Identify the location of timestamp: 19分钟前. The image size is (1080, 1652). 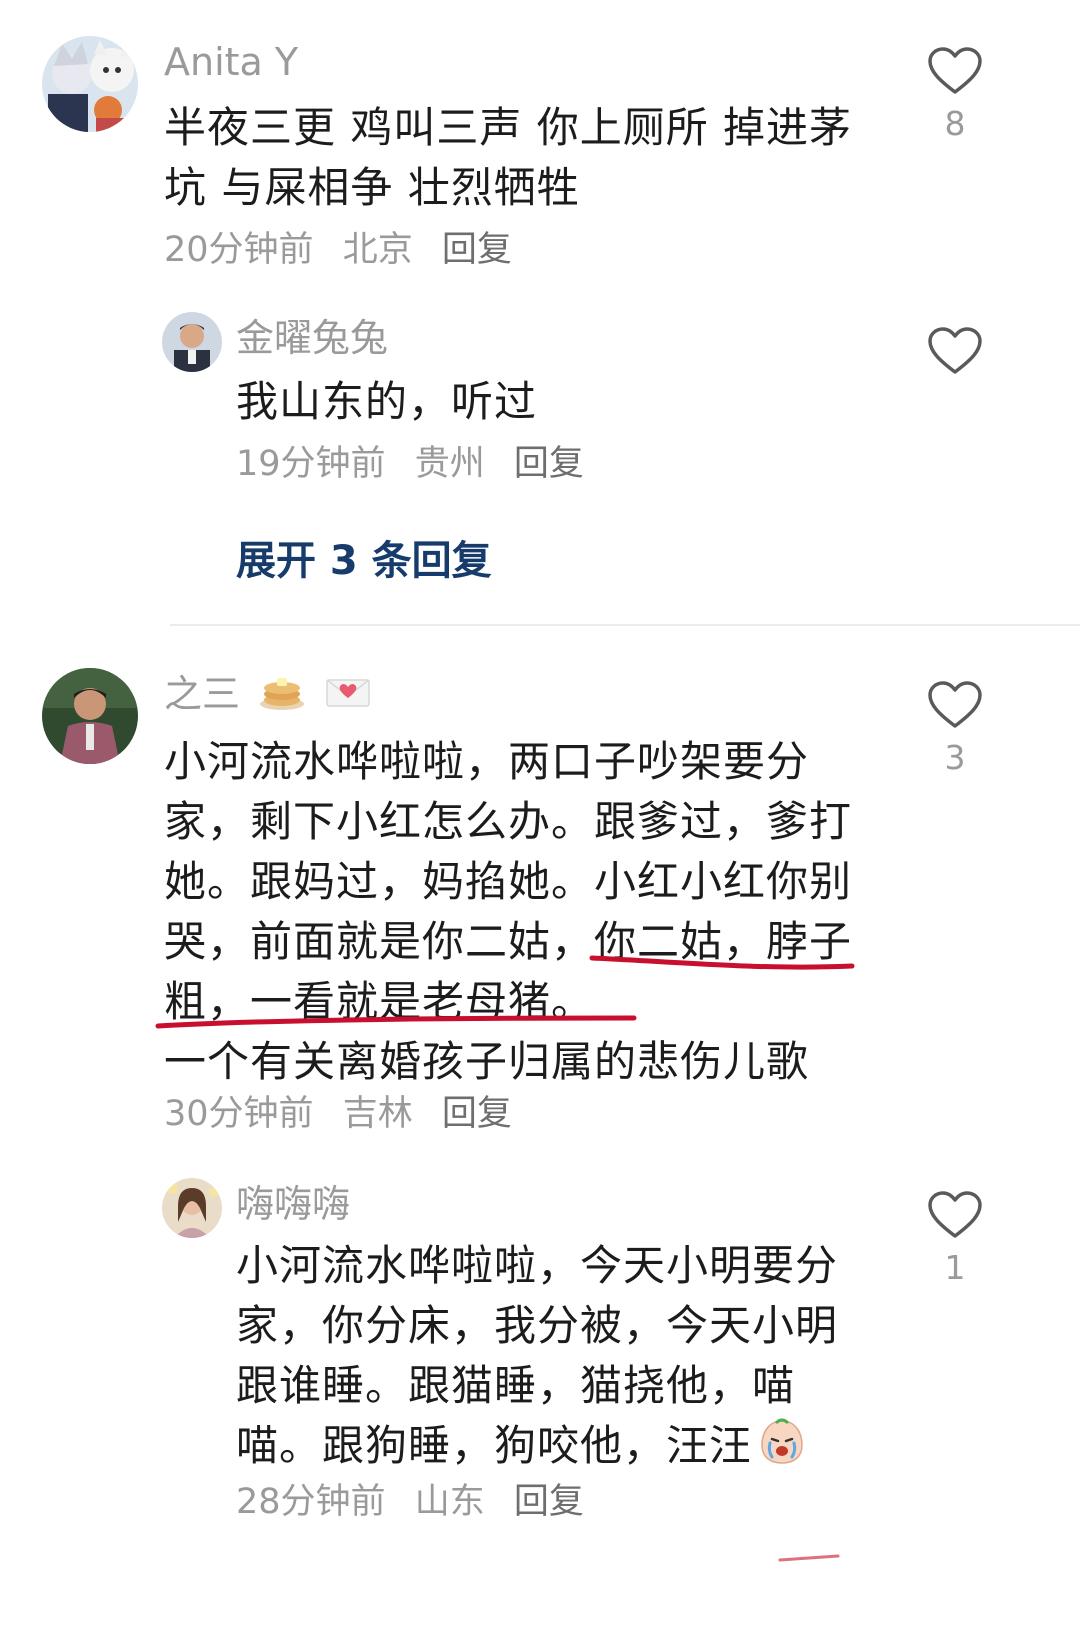
(311, 464).